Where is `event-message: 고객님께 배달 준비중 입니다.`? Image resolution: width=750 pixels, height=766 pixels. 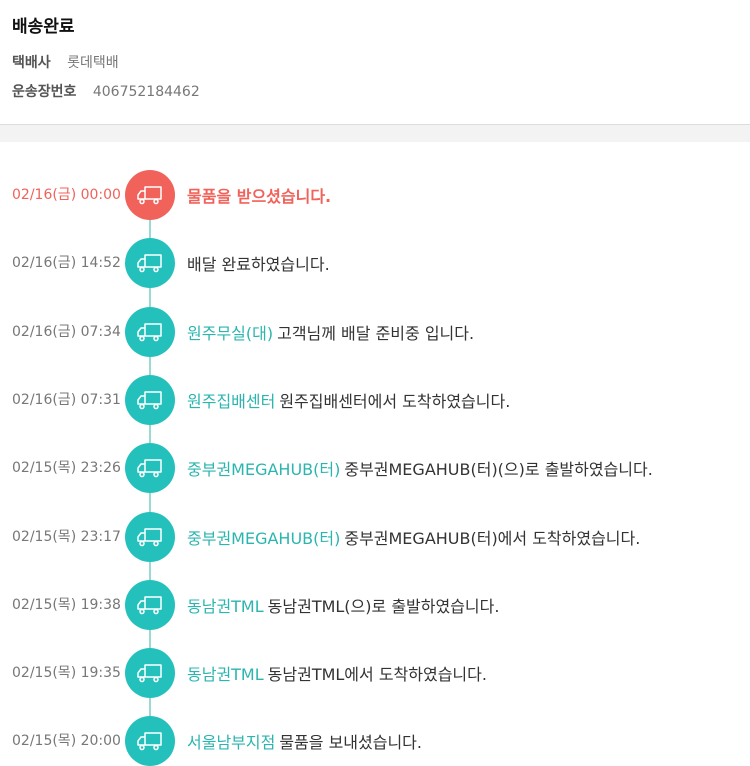
event-message: 고객님께 배달 준비중 입니다. is located at coordinates (376, 333).